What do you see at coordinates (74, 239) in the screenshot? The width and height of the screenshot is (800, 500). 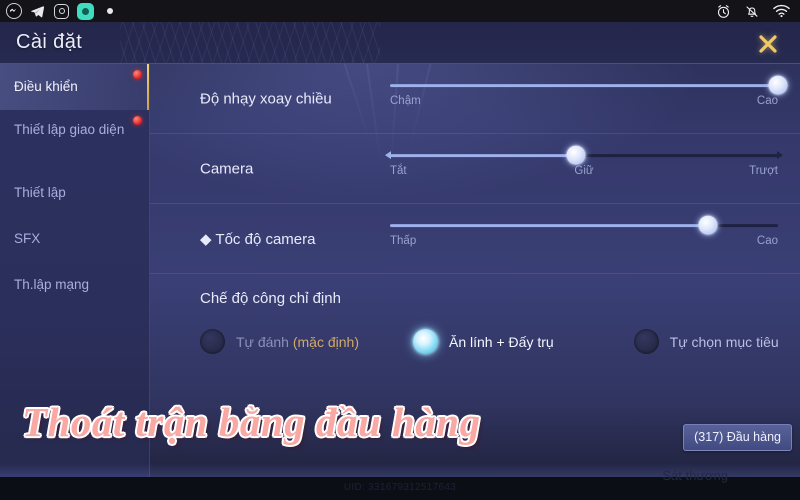 I see `sidebar-item-sfx: SFX` at bounding box center [74, 239].